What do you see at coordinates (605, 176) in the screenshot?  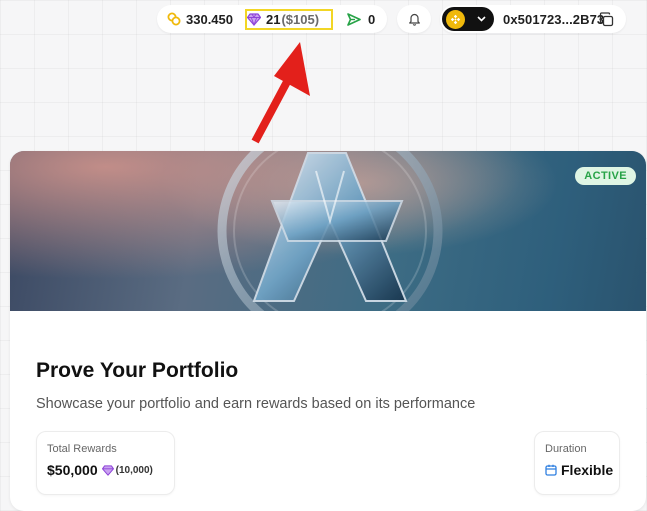 I see `status-badge: ACTIVE` at bounding box center [605, 176].